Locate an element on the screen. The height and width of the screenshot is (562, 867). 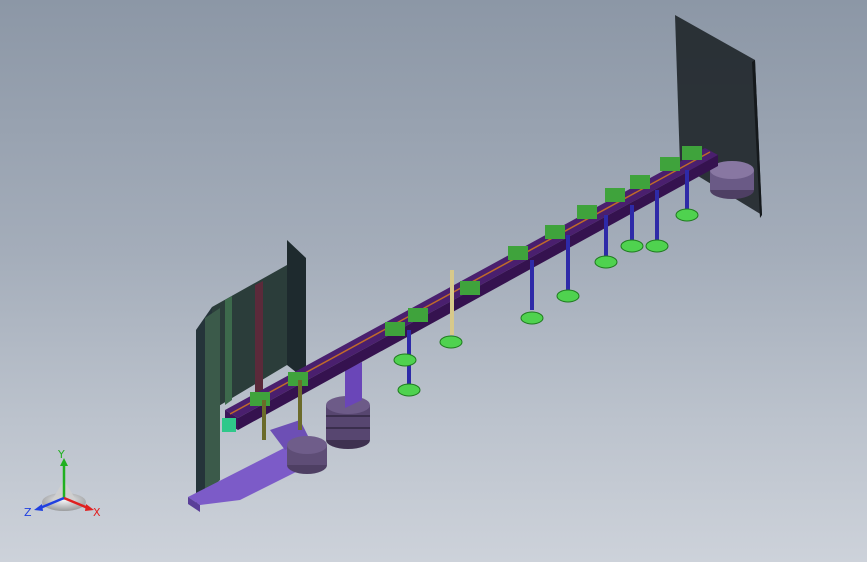
z-axis-label: Z is located at coordinates (28, 512).